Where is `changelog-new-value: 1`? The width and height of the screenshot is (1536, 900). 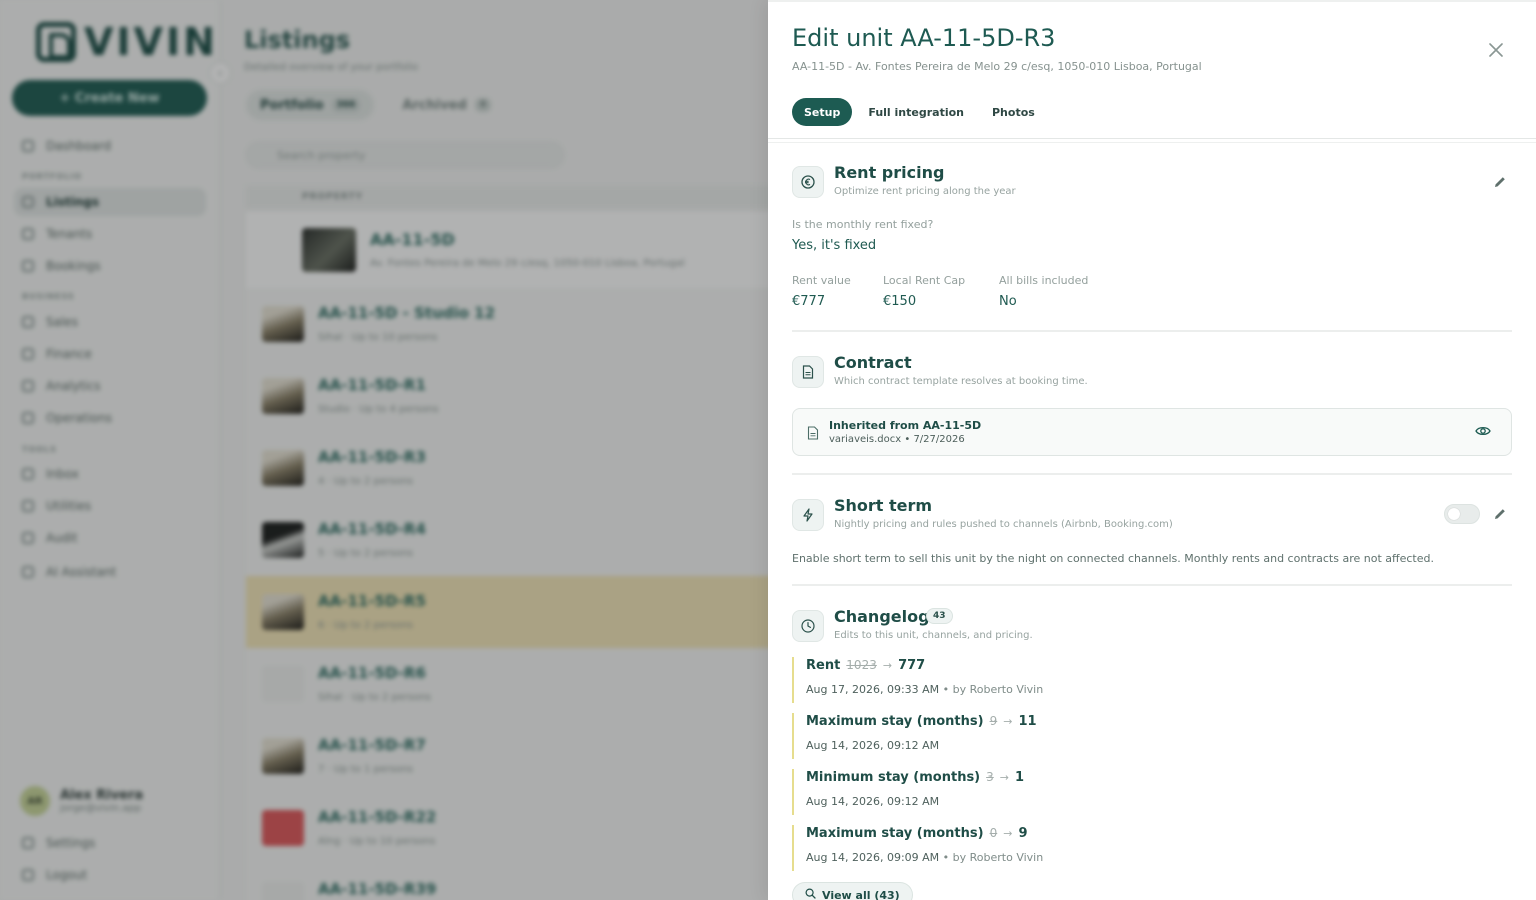 changelog-new-value: 1 is located at coordinates (1019, 777).